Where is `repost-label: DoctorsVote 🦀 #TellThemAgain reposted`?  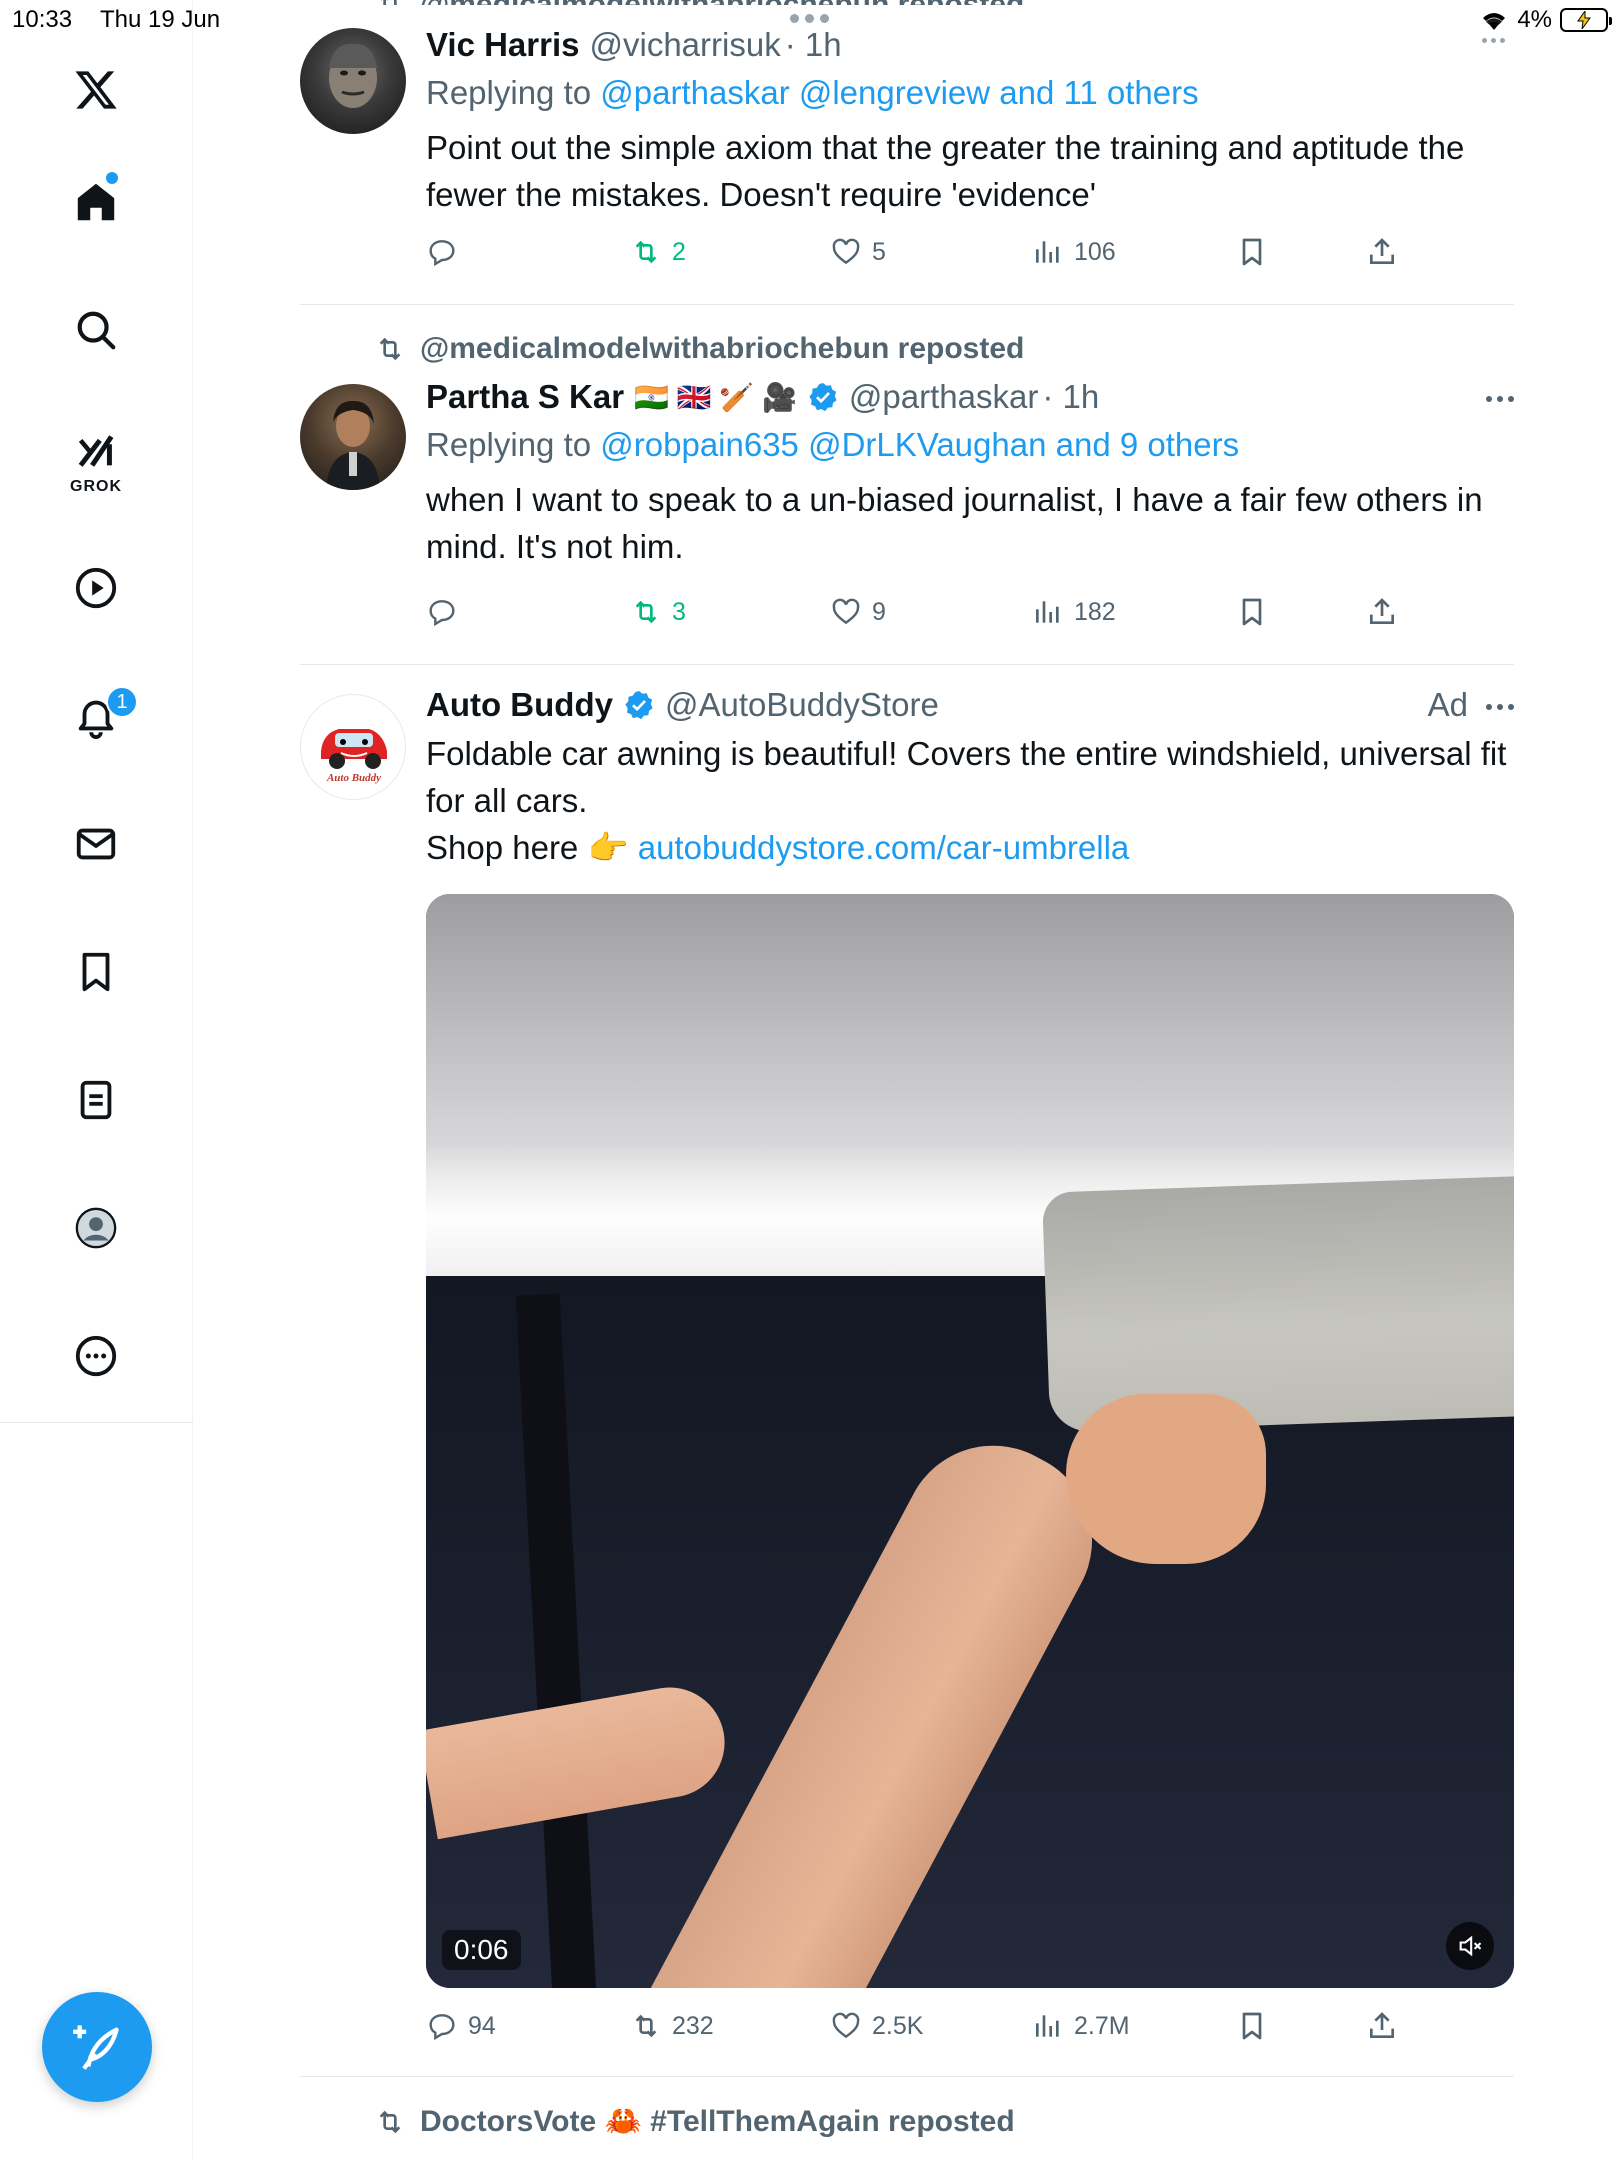
repost-label: DoctorsVote 🦀 #TellThemAgain reposted is located at coordinates (717, 2121).